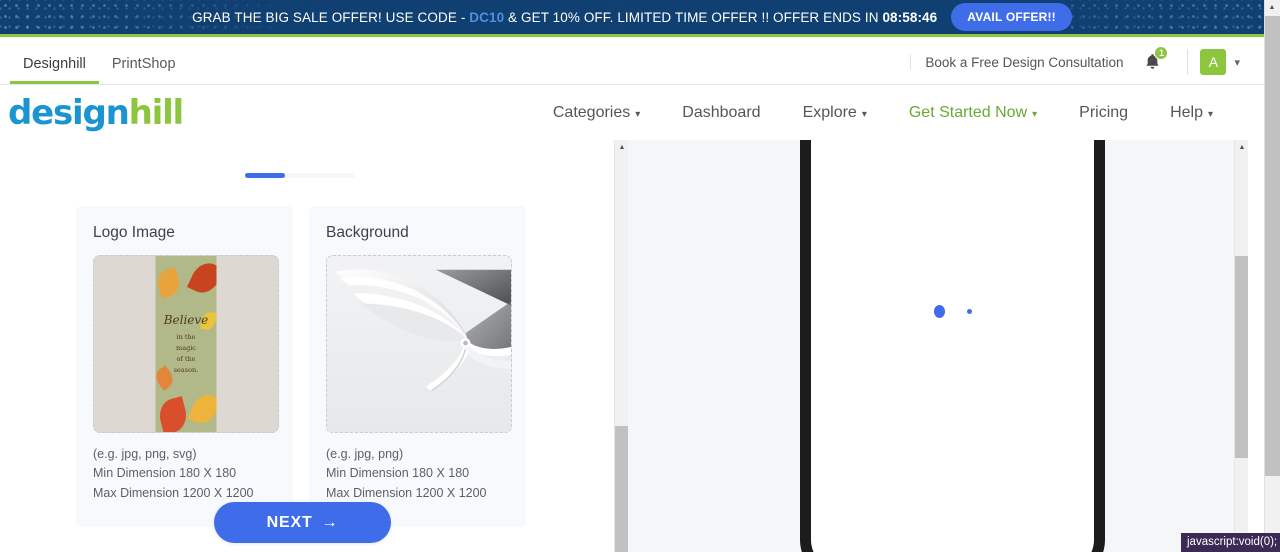  I want to click on logo-text-design: design, so click(69, 113).